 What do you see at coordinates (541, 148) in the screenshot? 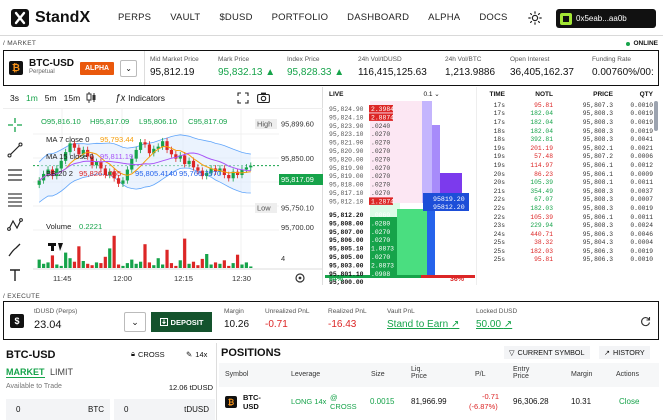
I see `trade-notional: 201.19` at bounding box center [541, 148].